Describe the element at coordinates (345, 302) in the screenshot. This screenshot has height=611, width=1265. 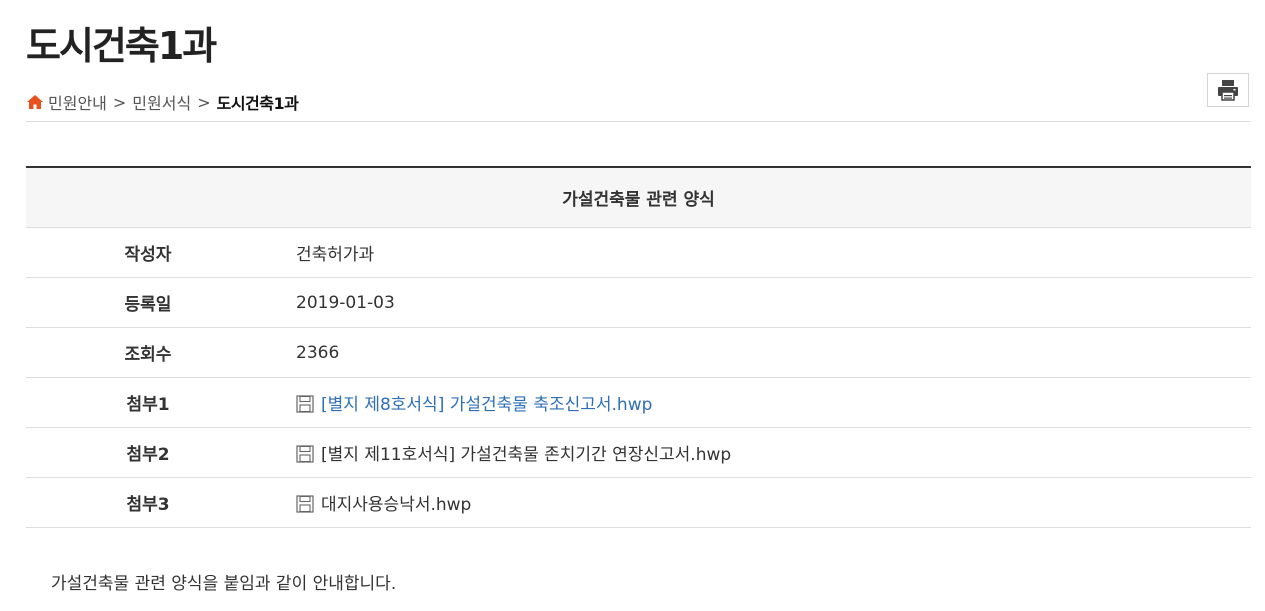
I see `date-value: 2019-01-03` at that location.